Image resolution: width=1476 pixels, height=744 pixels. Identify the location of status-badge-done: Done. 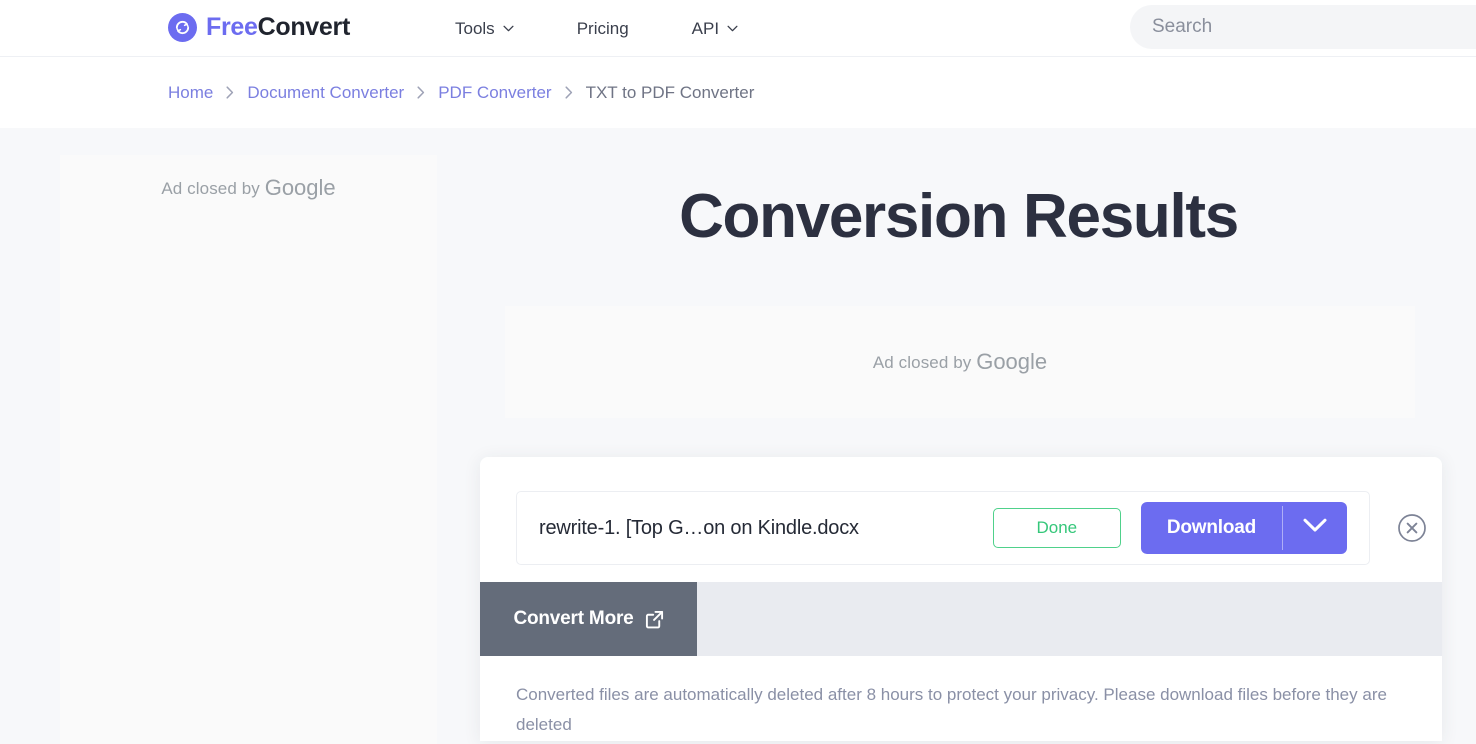
(1056, 528).